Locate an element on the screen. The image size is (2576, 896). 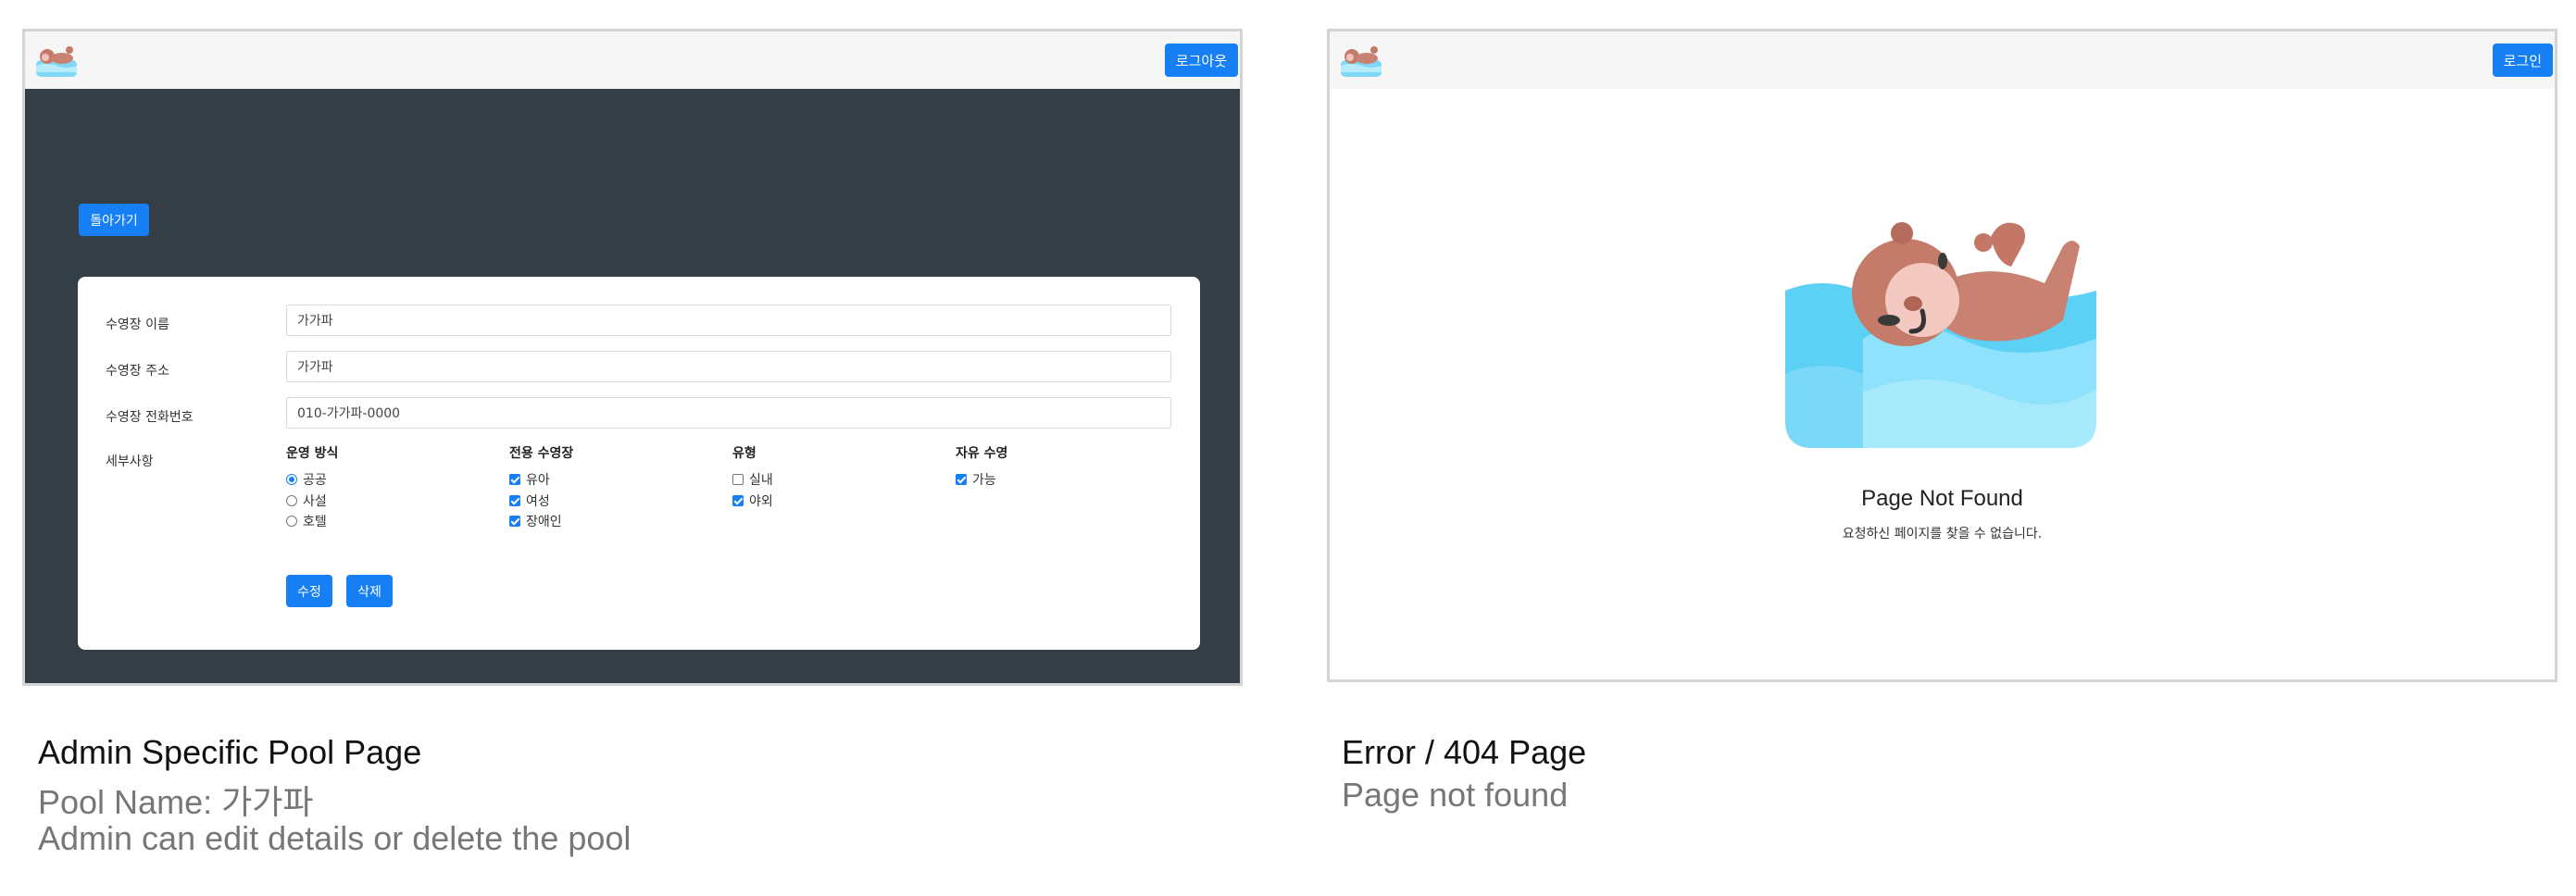
details-label: 세부사항 is located at coordinates (130, 461).